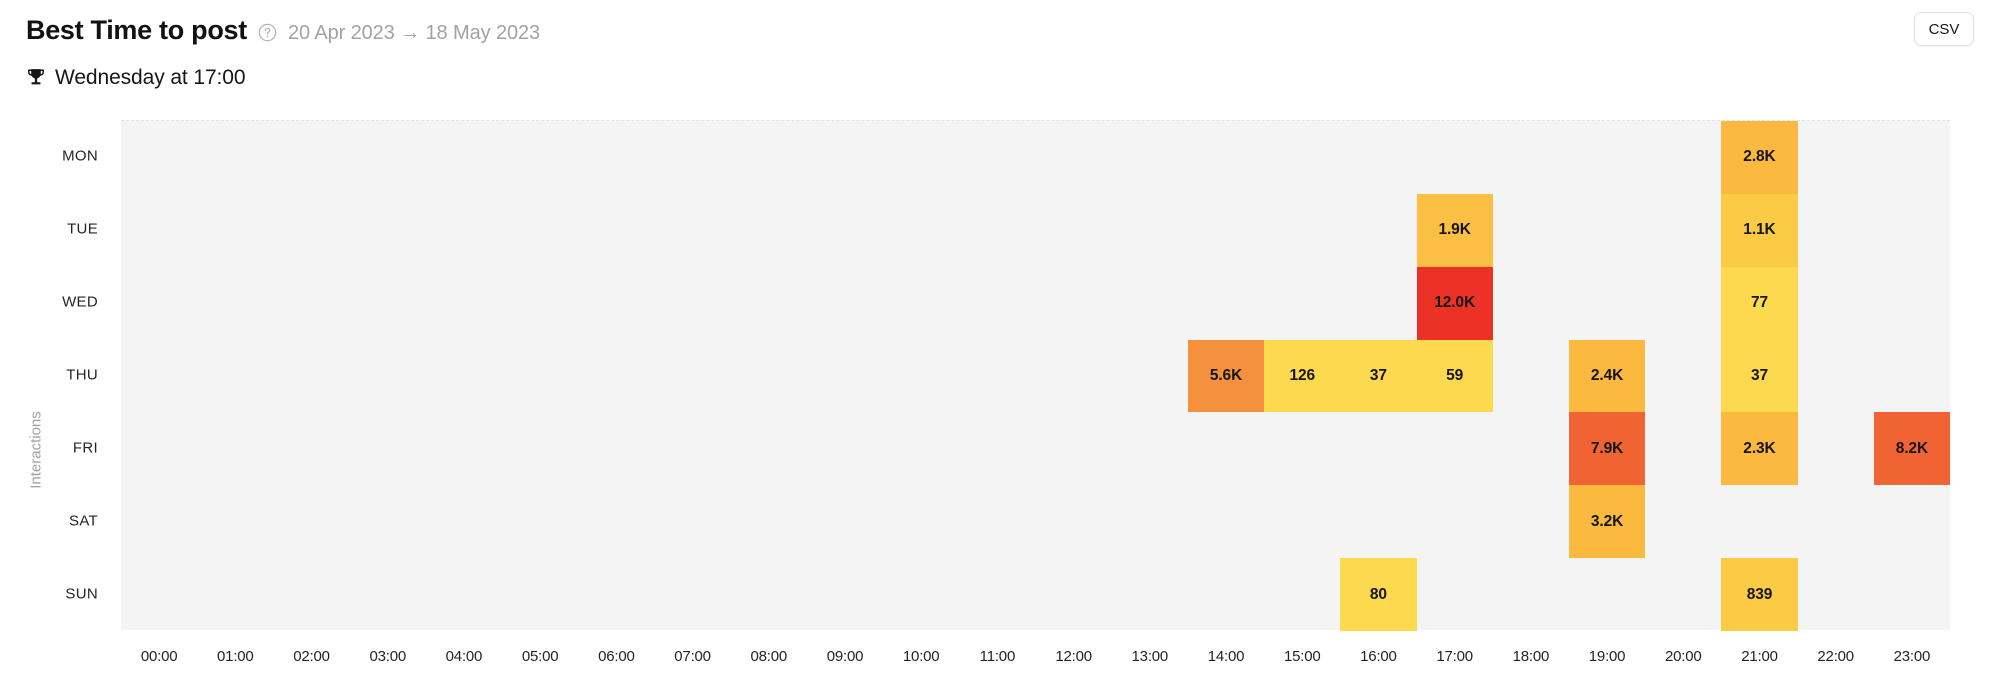 This screenshot has height=684, width=2000. What do you see at coordinates (82, 229) in the screenshot?
I see `y-axis-label-tue: TUE` at bounding box center [82, 229].